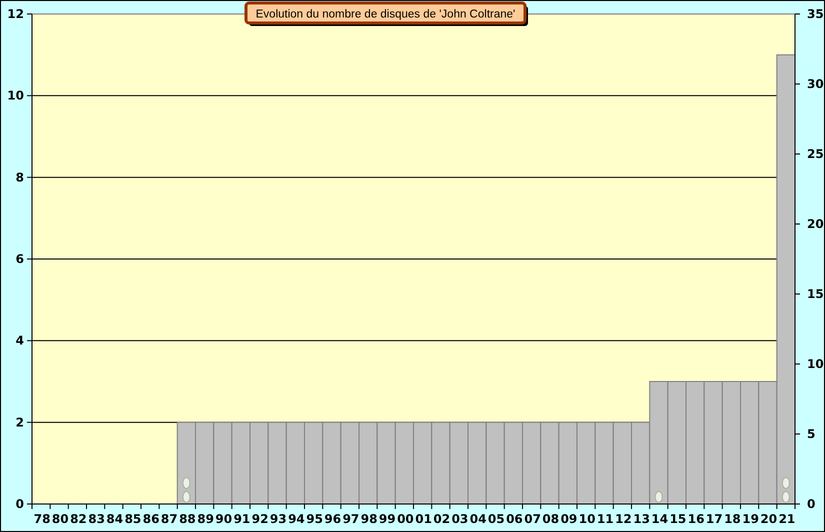 The image size is (825, 532). What do you see at coordinates (205, 519) in the screenshot?
I see `tick-label: 89` at bounding box center [205, 519].